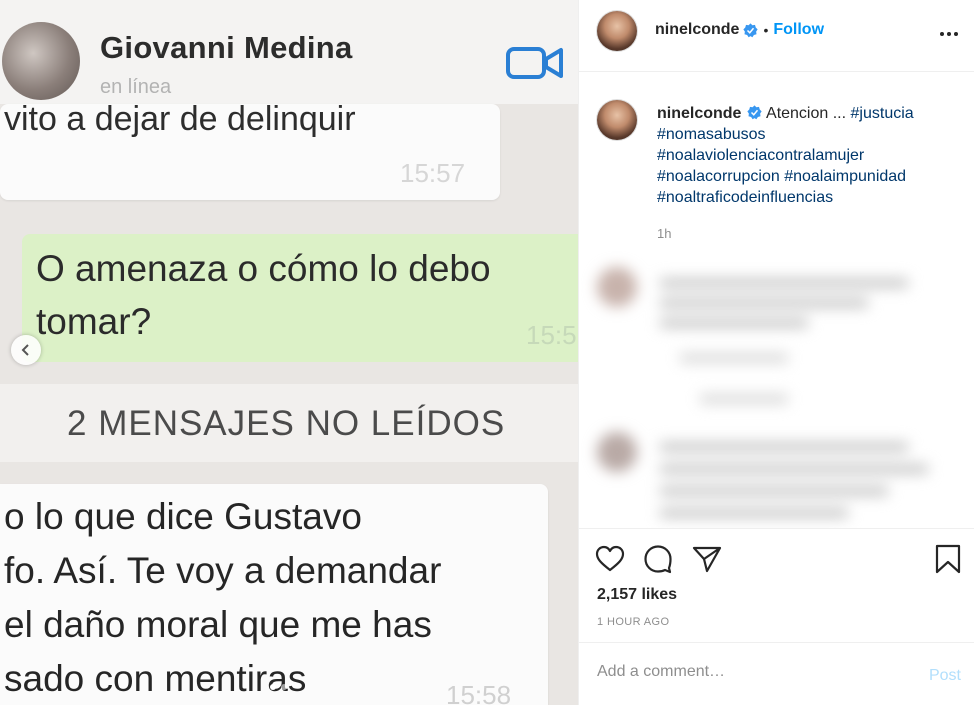 This screenshot has width=974, height=705. I want to click on whatsapp-contact-name: Giovanni Medina, so click(226, 47).